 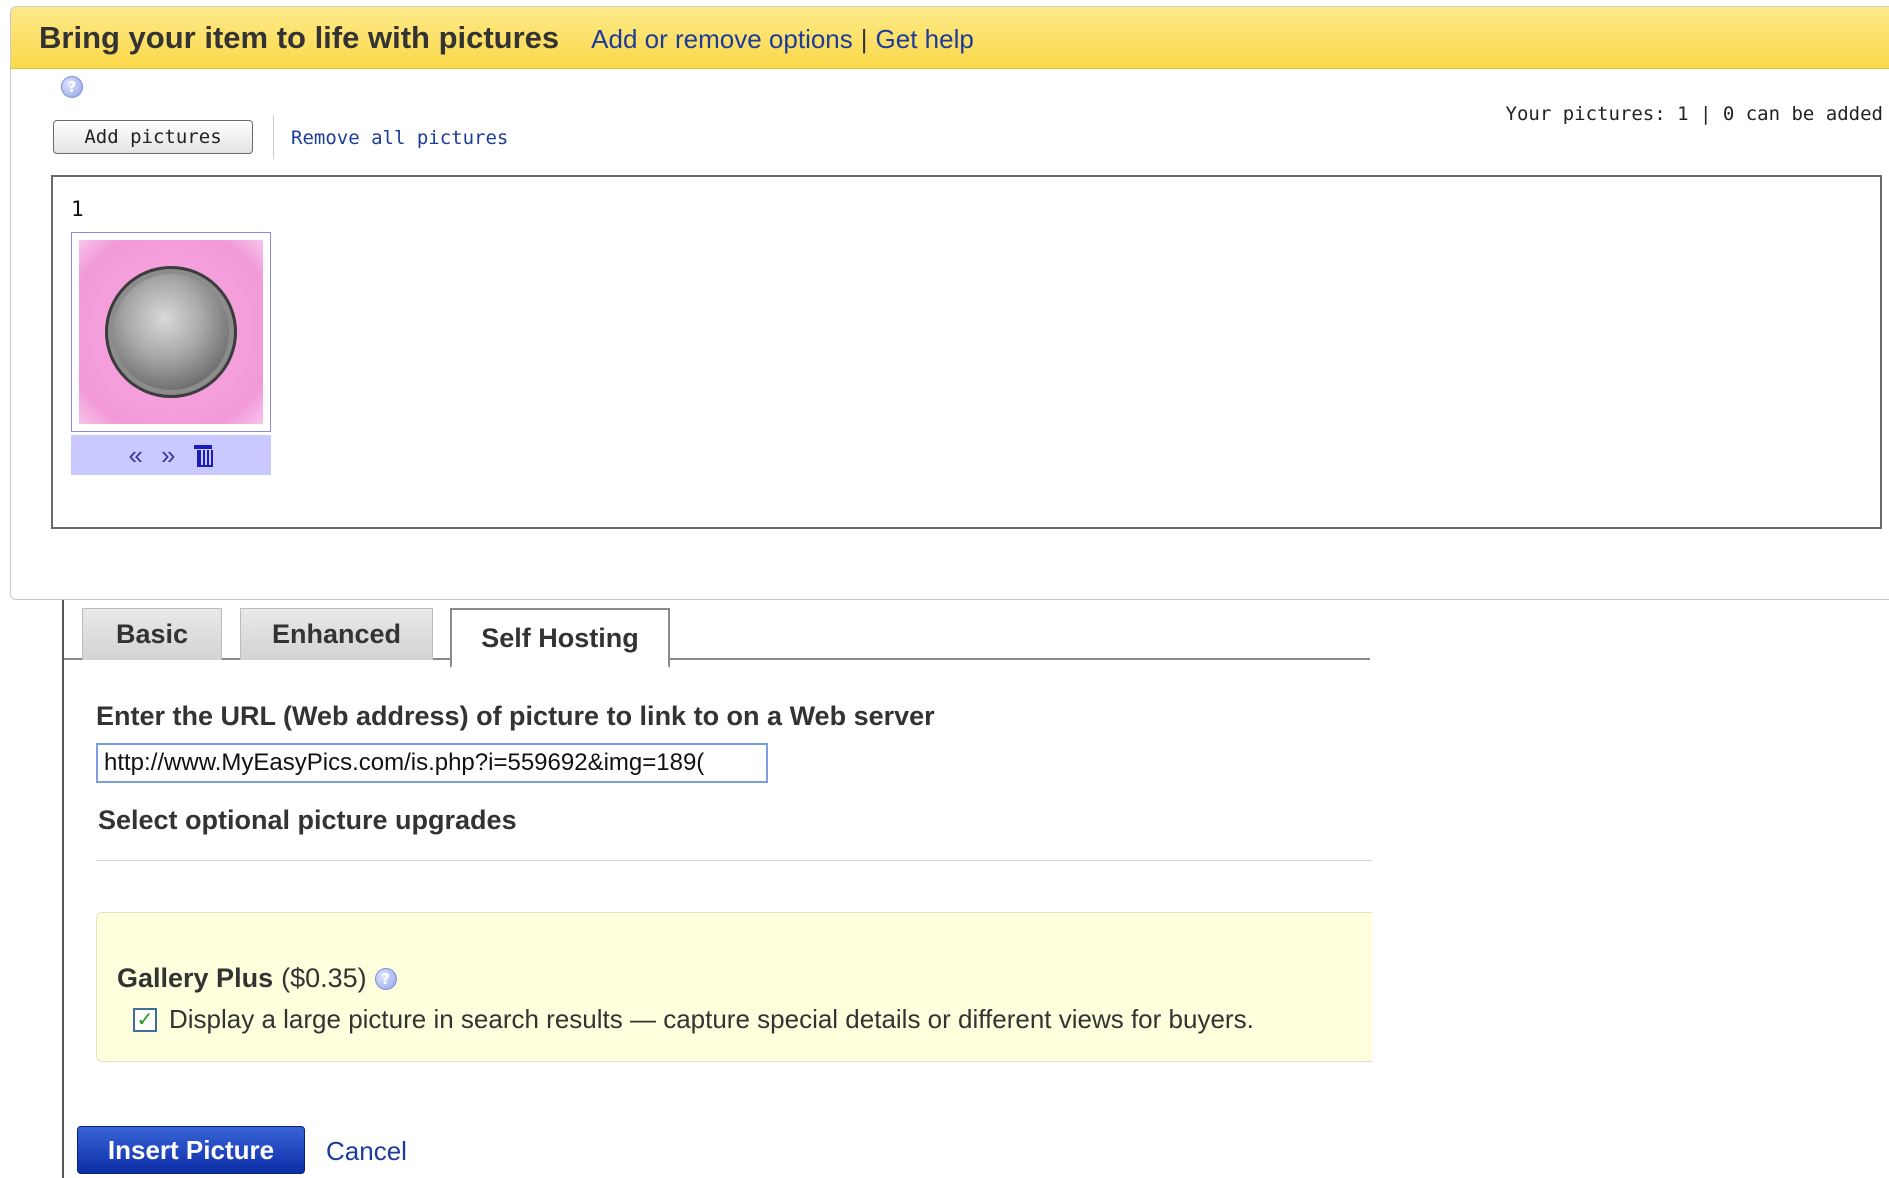 What do you see at coordinates (1694, 114) in the screenshot?
I see `picture-count-status: Your pictures: 1 | 0 can be added` at bounding box center [1694, 114].